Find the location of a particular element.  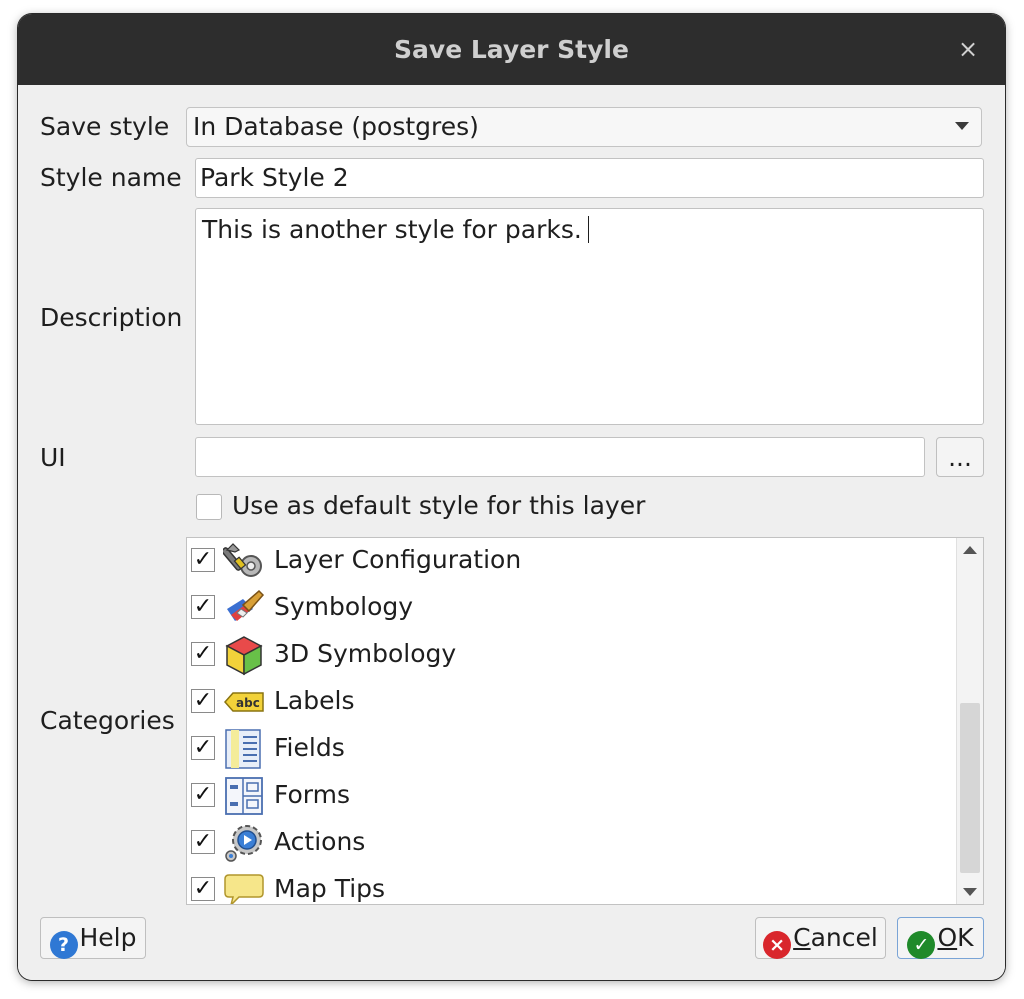

map-tips-icon is located at coordinates (244, 889).